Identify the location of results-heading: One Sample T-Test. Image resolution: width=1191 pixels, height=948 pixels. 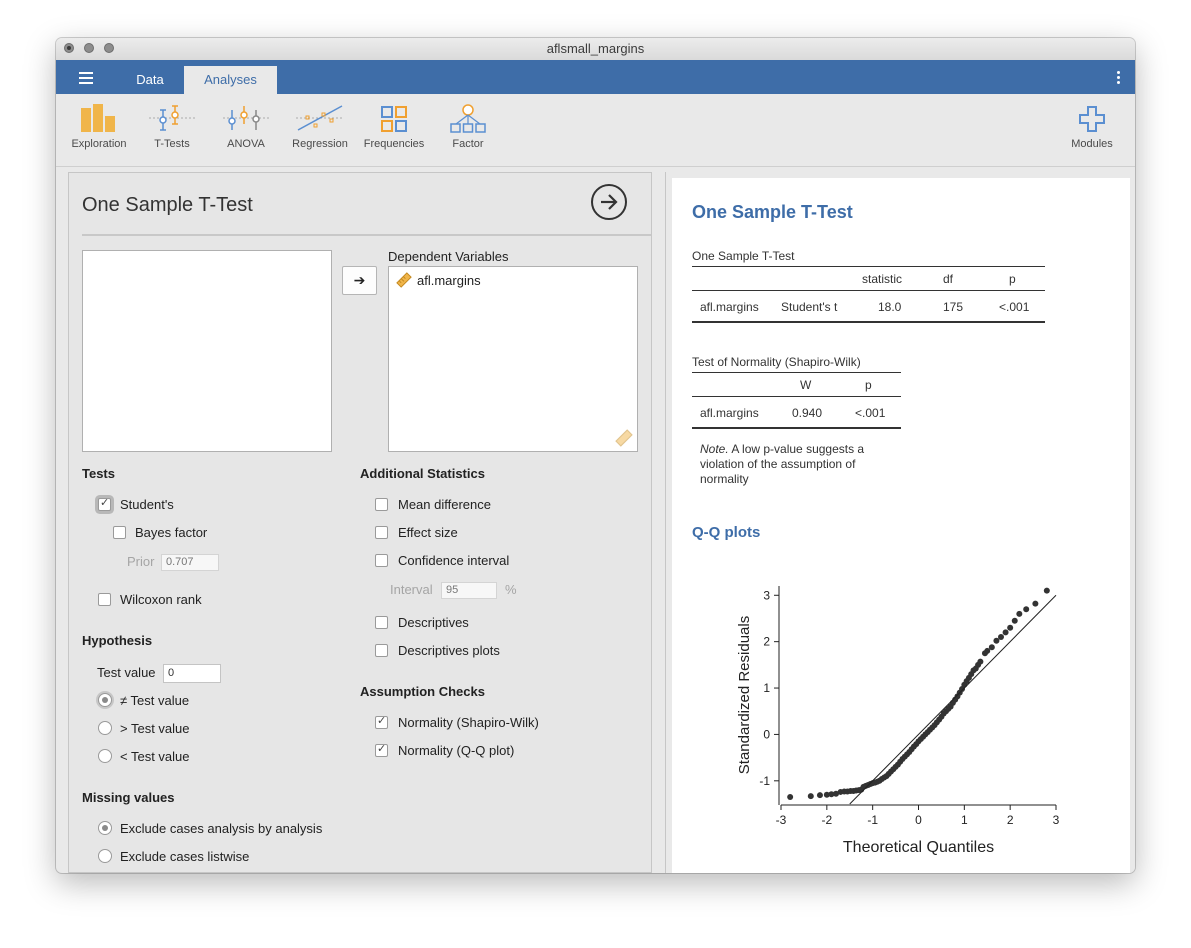
(772, 212).